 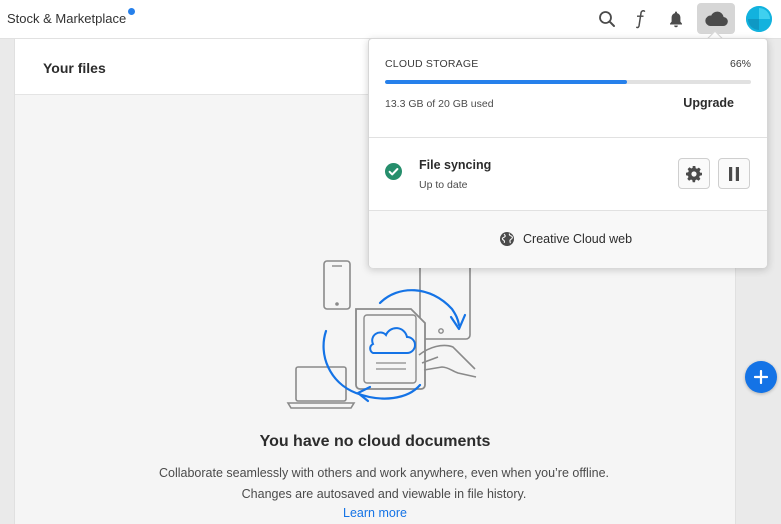 I want to click on empty-state-title: You have no cloud documents, so click(x=375, y=441).